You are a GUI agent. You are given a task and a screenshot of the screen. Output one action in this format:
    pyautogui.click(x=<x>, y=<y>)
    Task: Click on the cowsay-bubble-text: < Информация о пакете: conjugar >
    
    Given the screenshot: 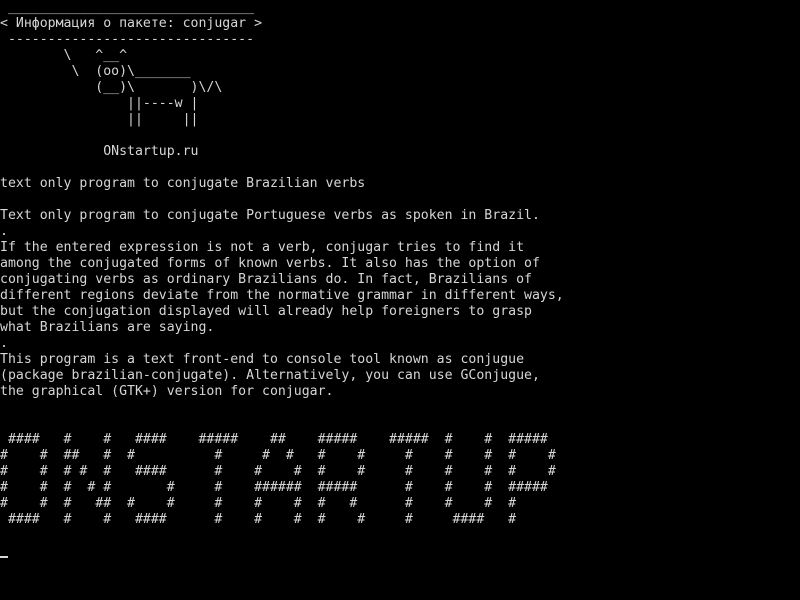 What is the action you would take?
    pyautogui.click(x=131, y=23)
    